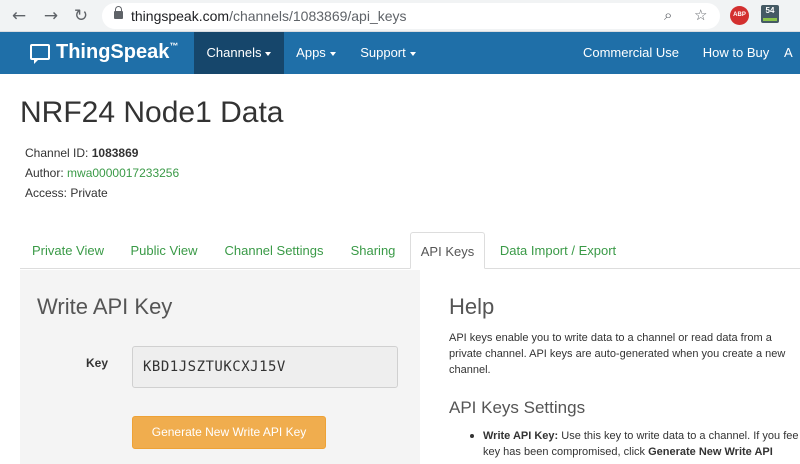 This screenshot has height=464, width=800. Describe the element at coordinates (472, 306) in the screenshot. I see `help-heading: Help` at that location.